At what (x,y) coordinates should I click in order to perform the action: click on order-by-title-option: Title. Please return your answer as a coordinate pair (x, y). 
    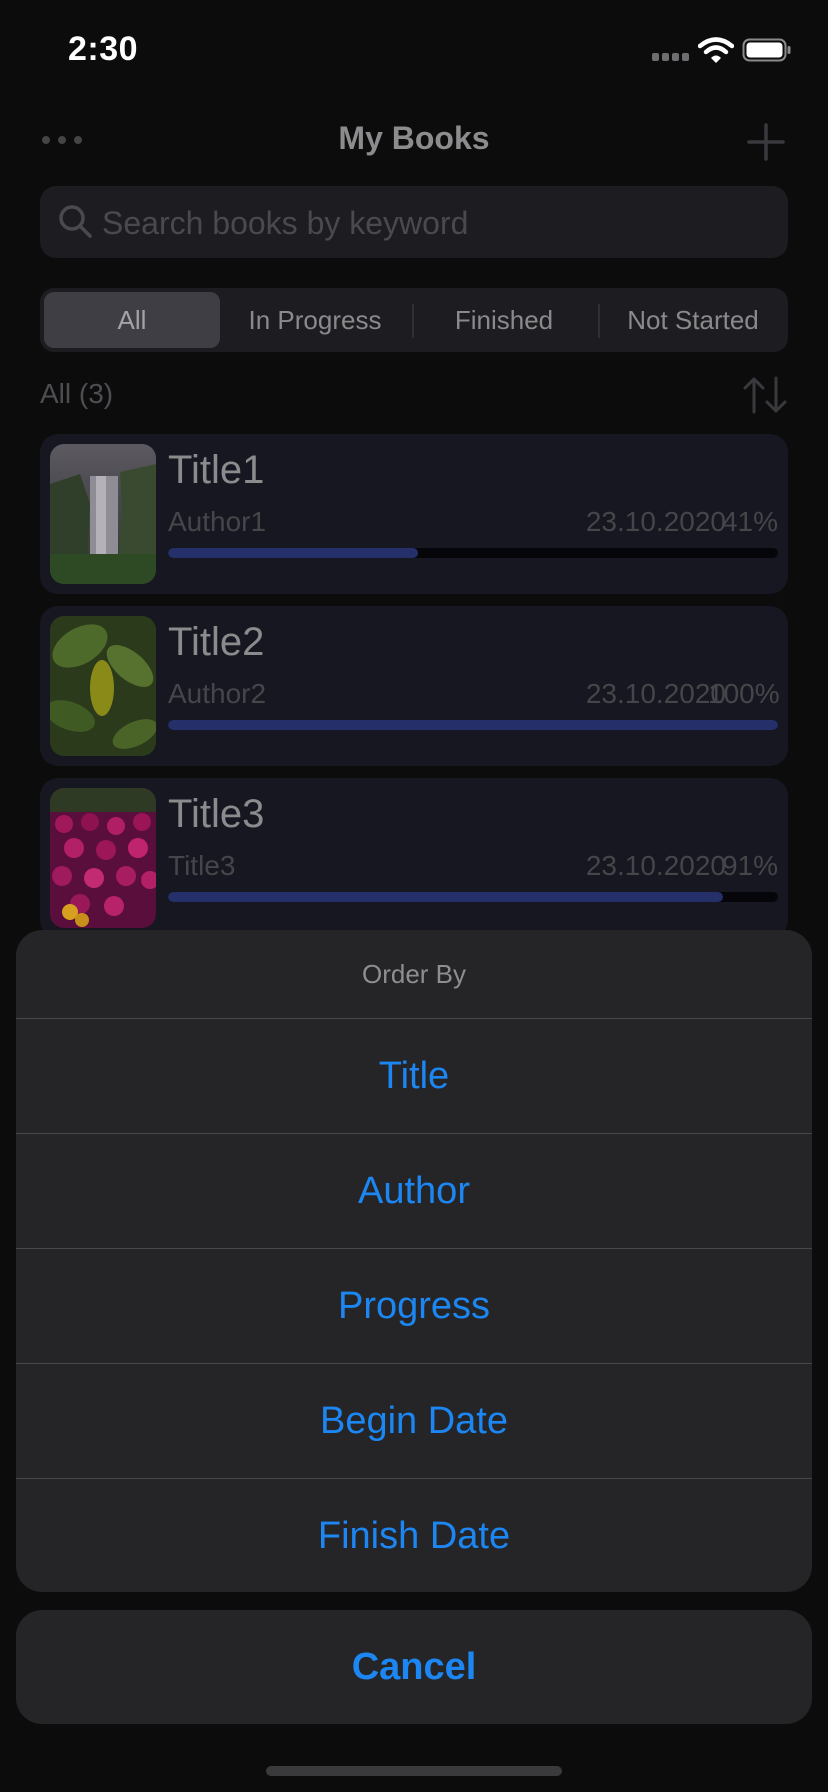
    Looking at the image, I should click on (414, 1075).